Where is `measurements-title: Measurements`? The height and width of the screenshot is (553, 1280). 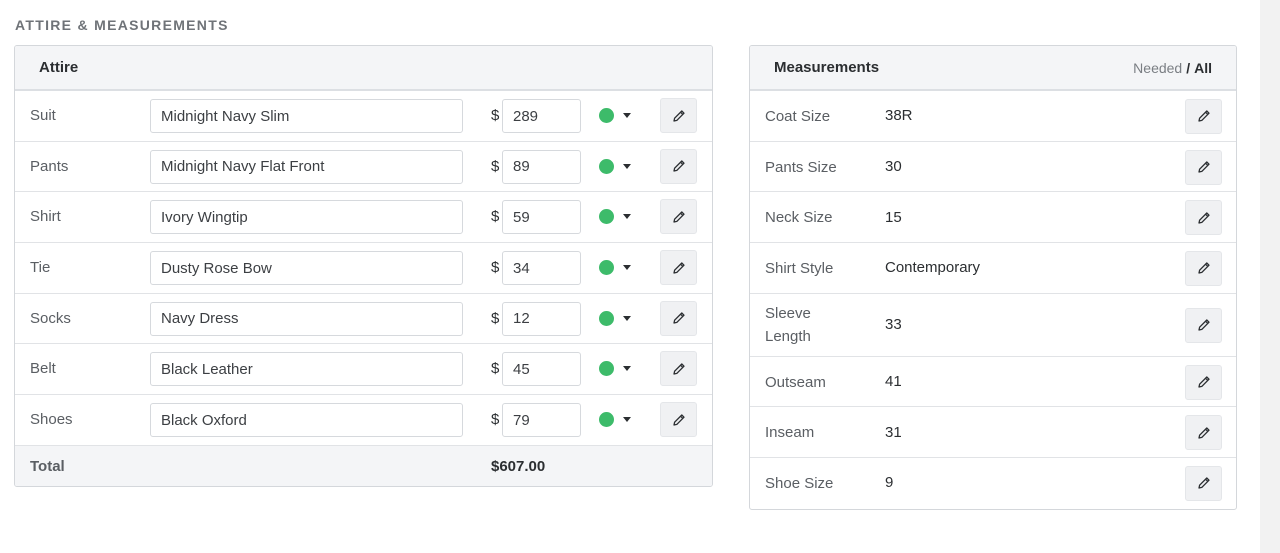 measurements-title: Measurements is located at coordinates (827, 67).